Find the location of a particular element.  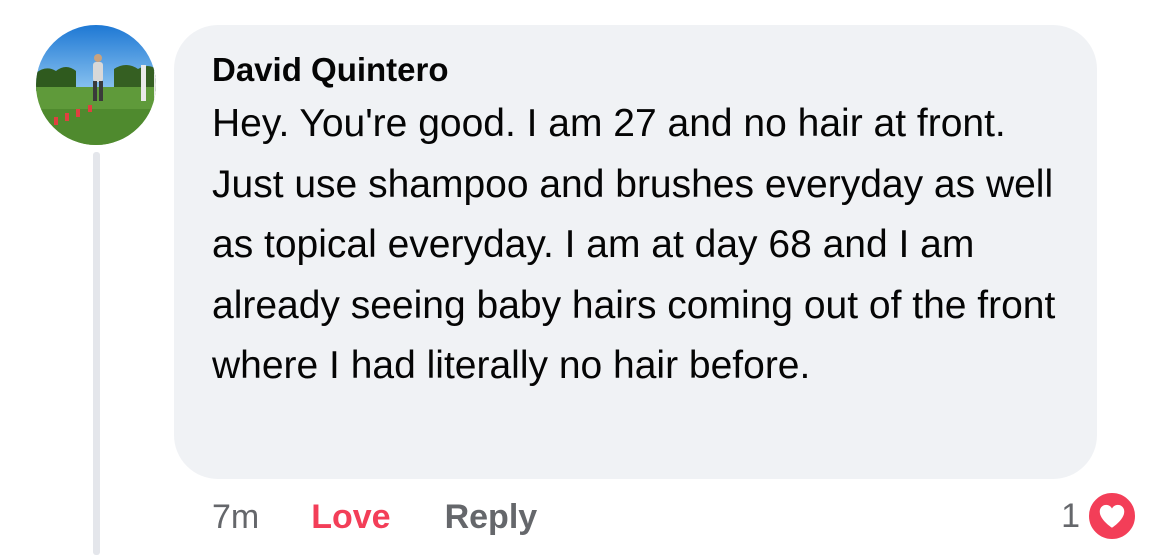

love-reaction-button: Love is located at coordinates (350, 517).